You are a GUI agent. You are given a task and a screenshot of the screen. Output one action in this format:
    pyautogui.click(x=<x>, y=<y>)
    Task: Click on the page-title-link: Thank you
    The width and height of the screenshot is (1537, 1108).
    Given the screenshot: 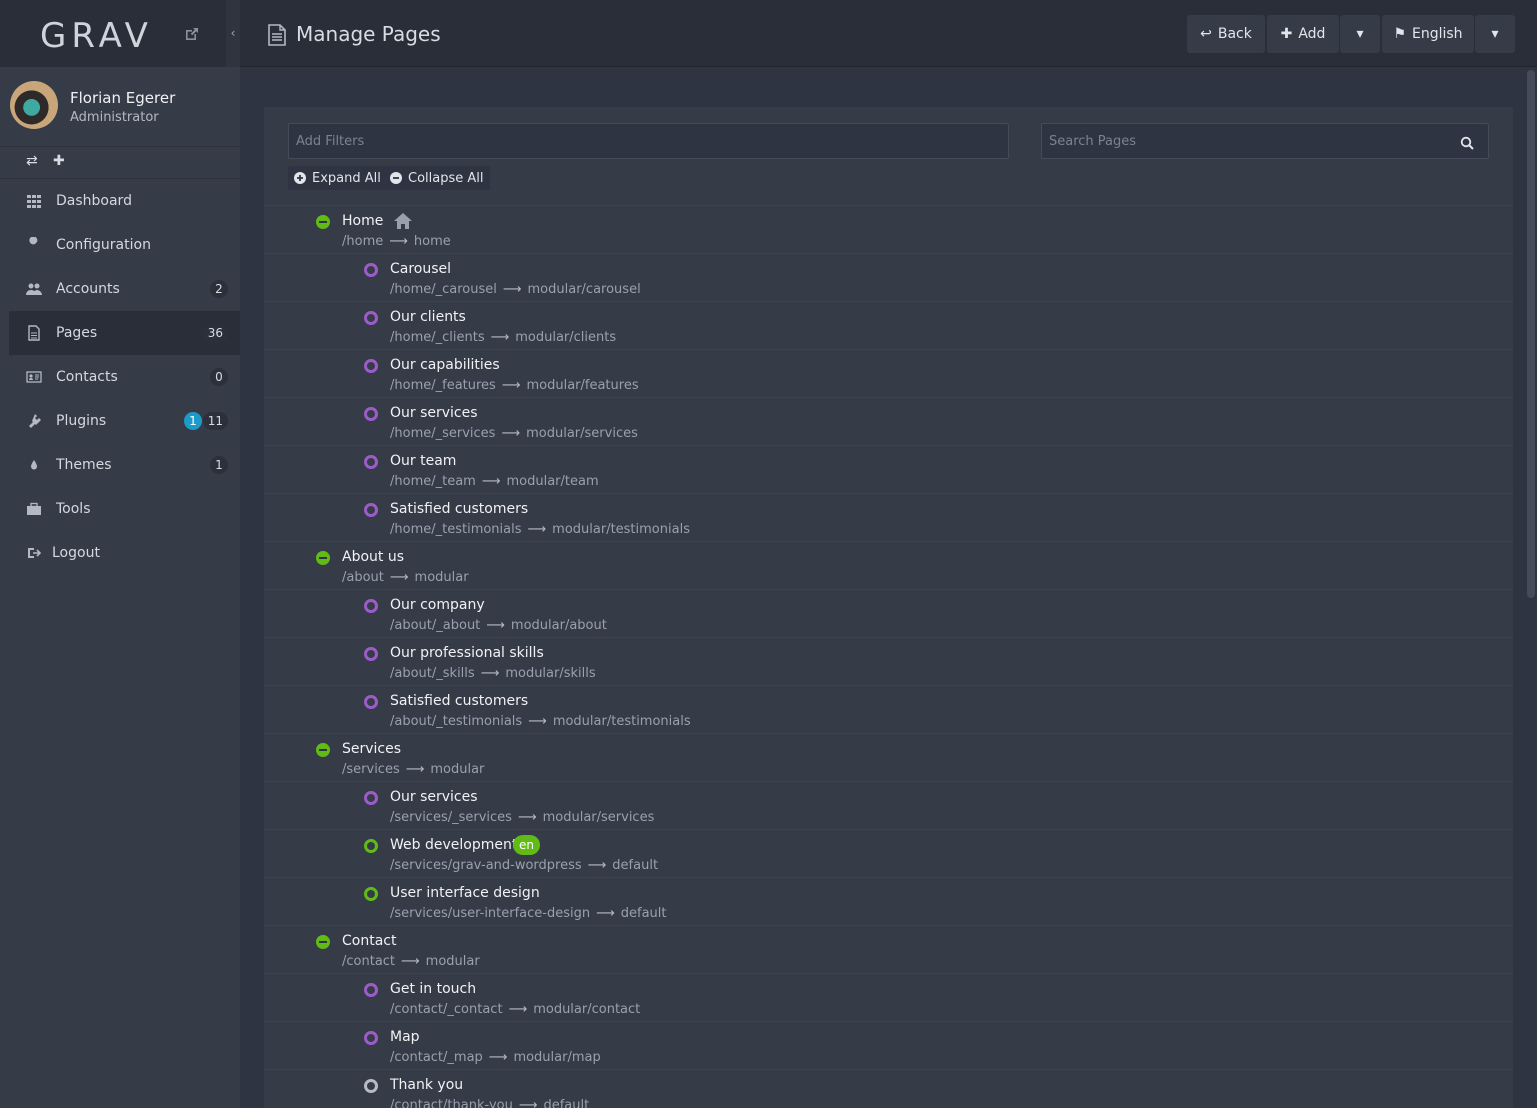 What is the action you would take?
    pyautogui.click(x=426, y=1085)
    